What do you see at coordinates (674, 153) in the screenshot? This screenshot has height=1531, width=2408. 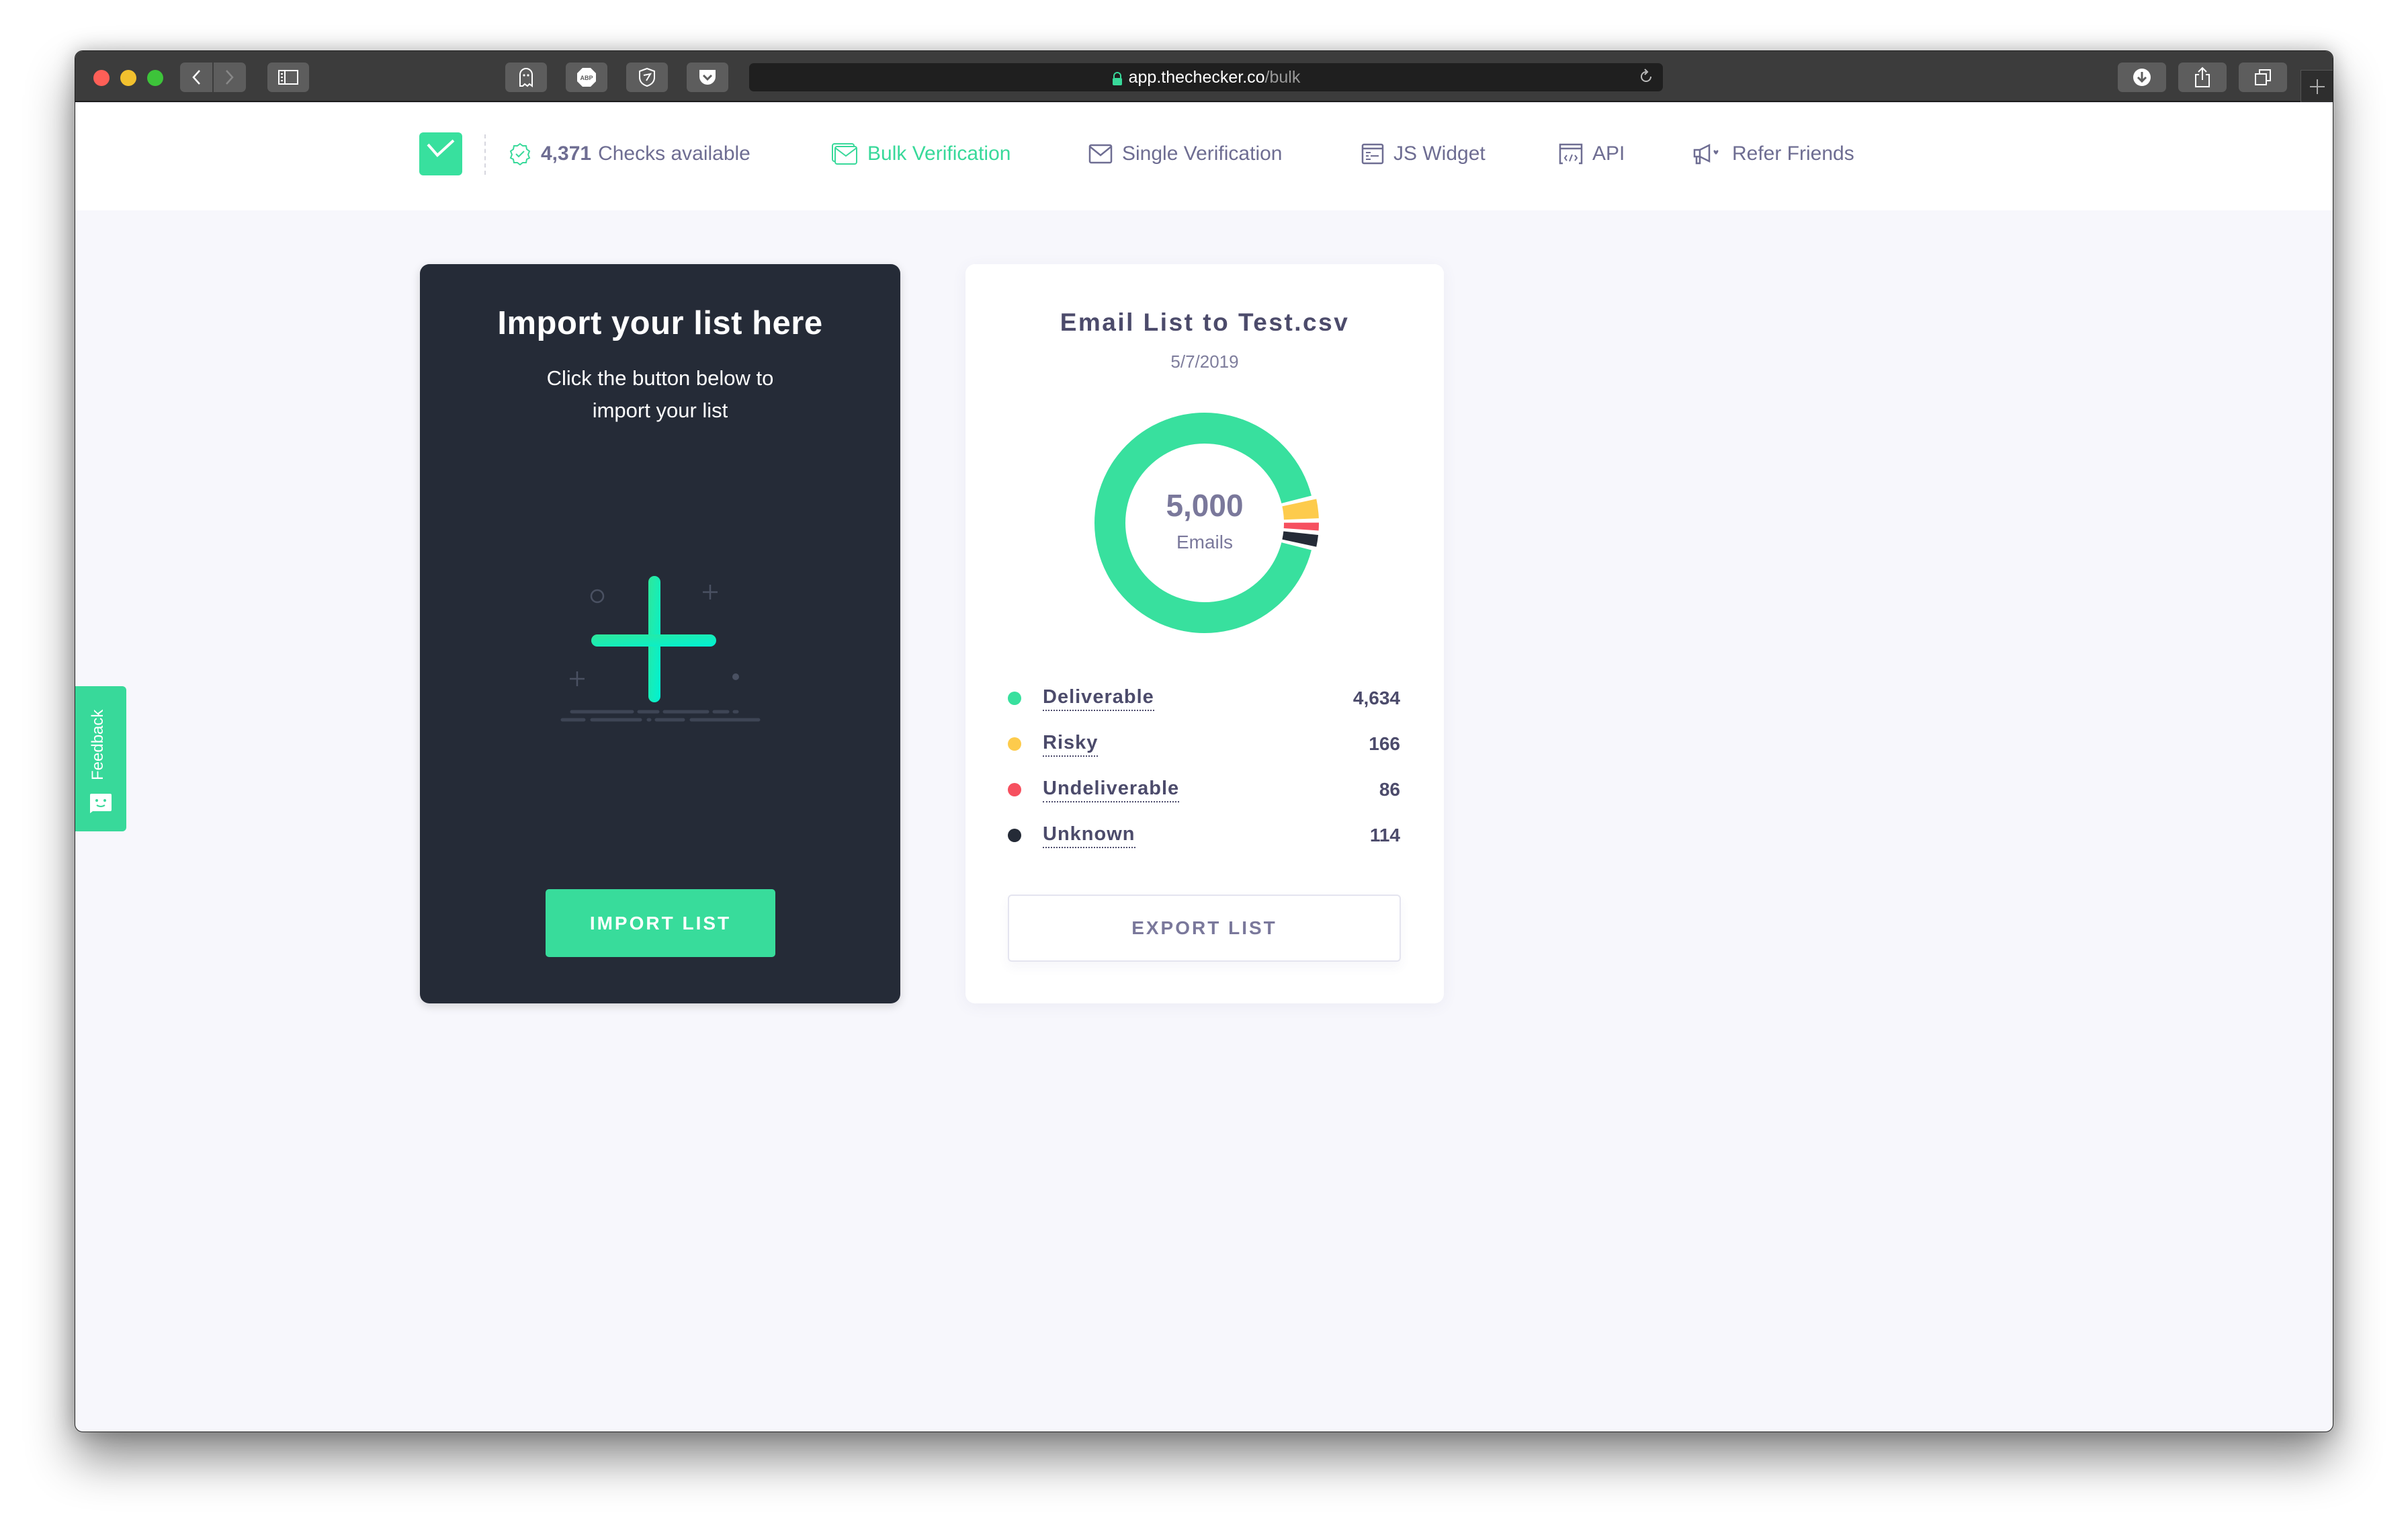 I see `checks-label: Checks available` at bounding box center [674, 153].